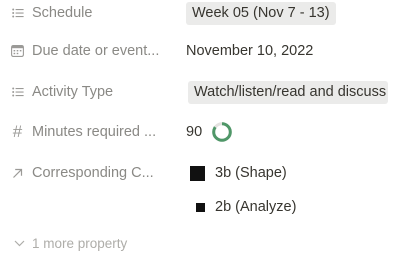 Image resolution: width=400 pixels, height=257 pixels. I want to click on property-row-schedule: Schedule Week 05 (Nov 7 - 13), so click(200, 14).